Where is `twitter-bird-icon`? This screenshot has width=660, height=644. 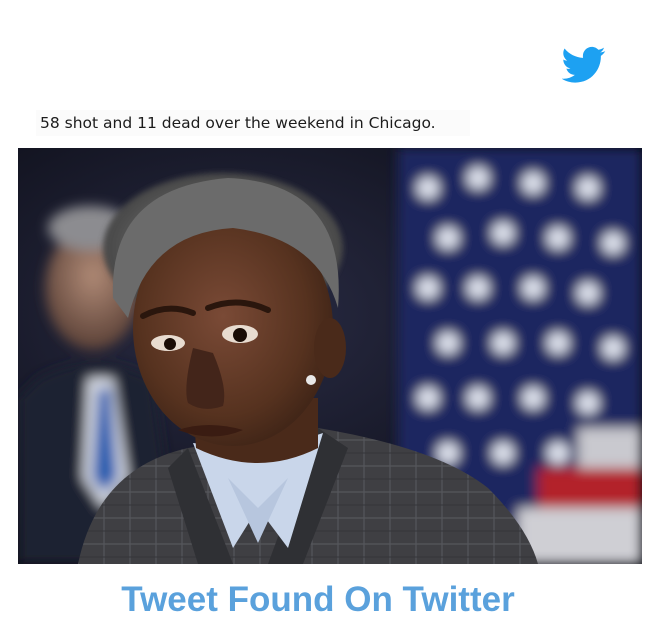
twitter-bird-icon is located at coordinates (583, 65).